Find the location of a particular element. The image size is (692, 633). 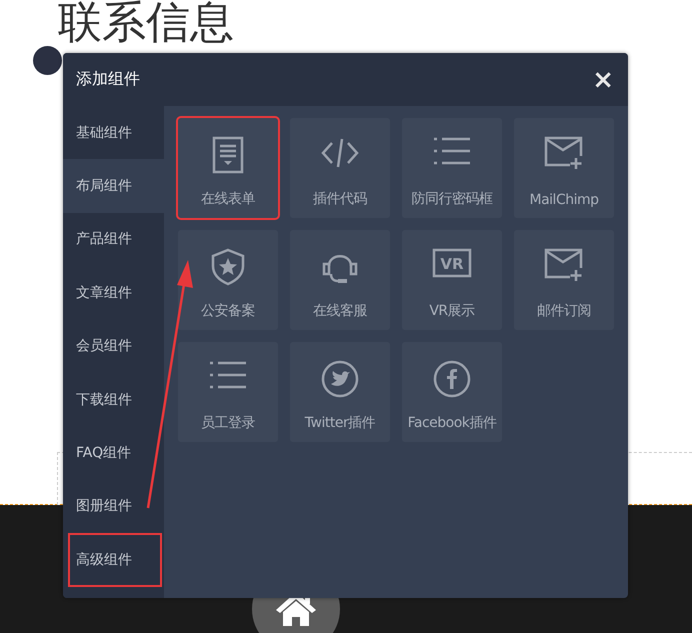

widget-tile: Twitter插件 is located at coordinates (340, 392).